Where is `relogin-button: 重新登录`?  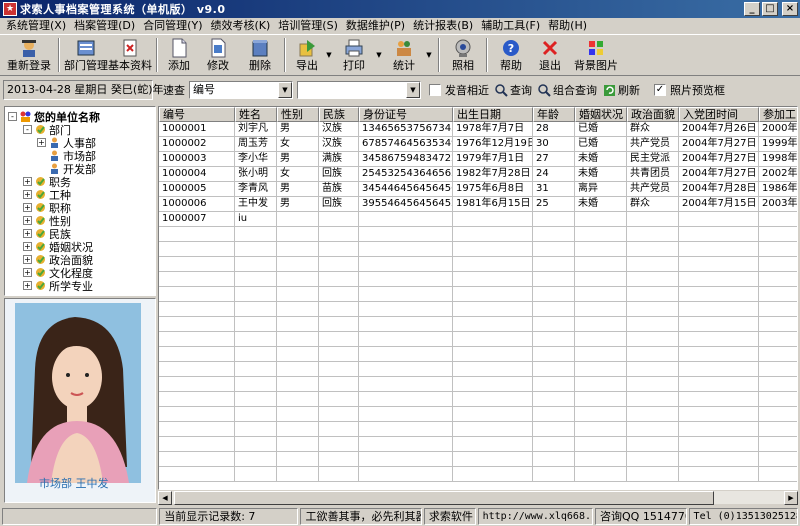 relogin-button: 重新登录 is located at coordinates (29, 55).